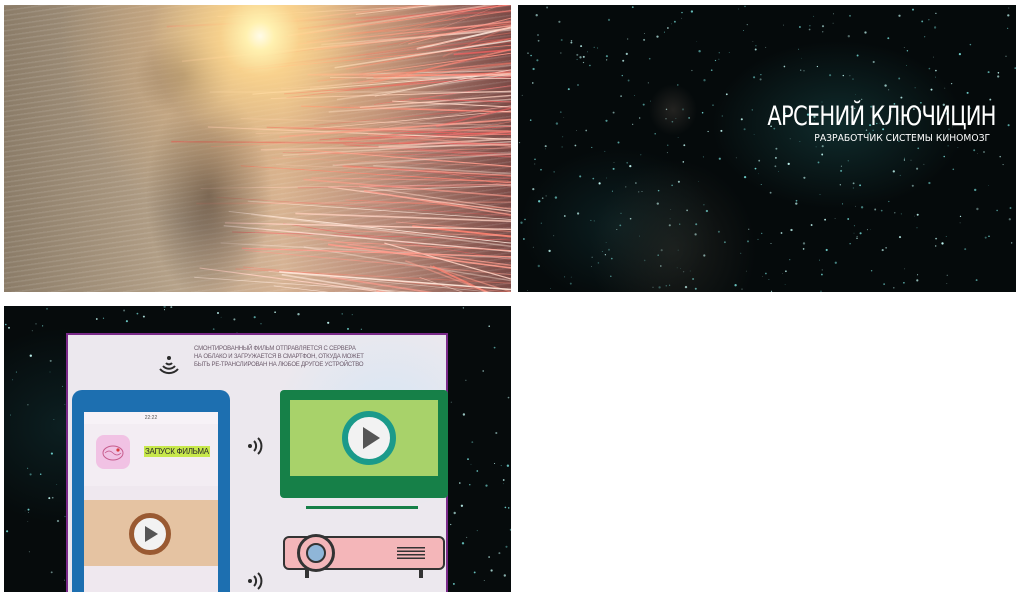 The image size is (1016, 592). I want to click on person-silhouette, so click(673, 186).